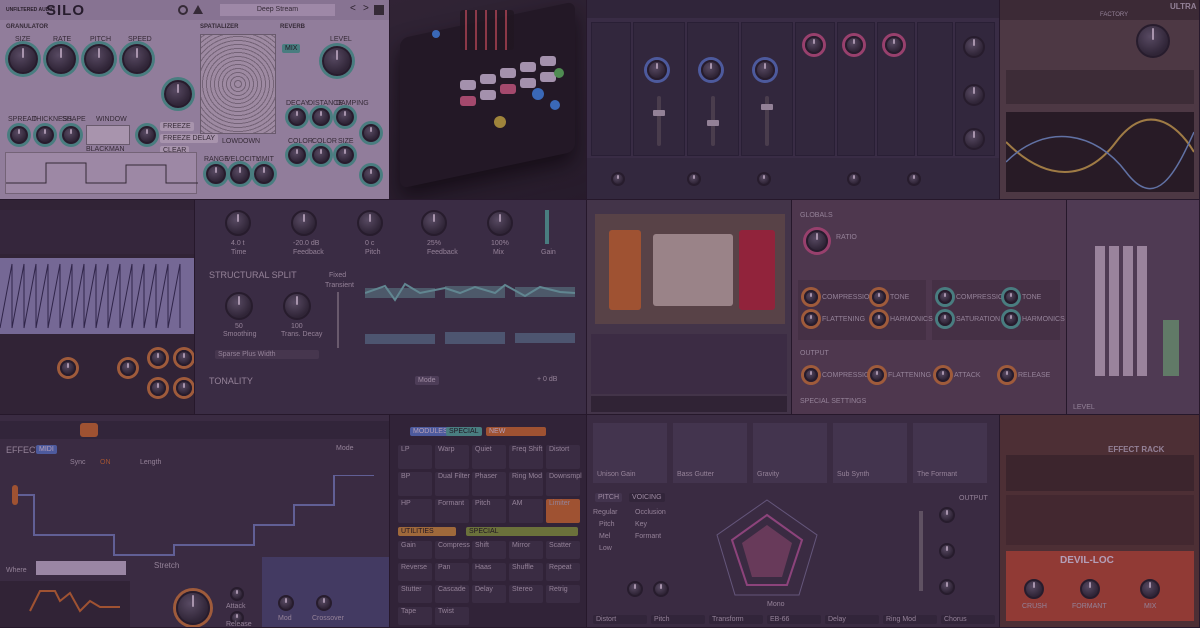 This screenshot has width=1200, height=628. I want to click on power-icon, so click(183, 10).